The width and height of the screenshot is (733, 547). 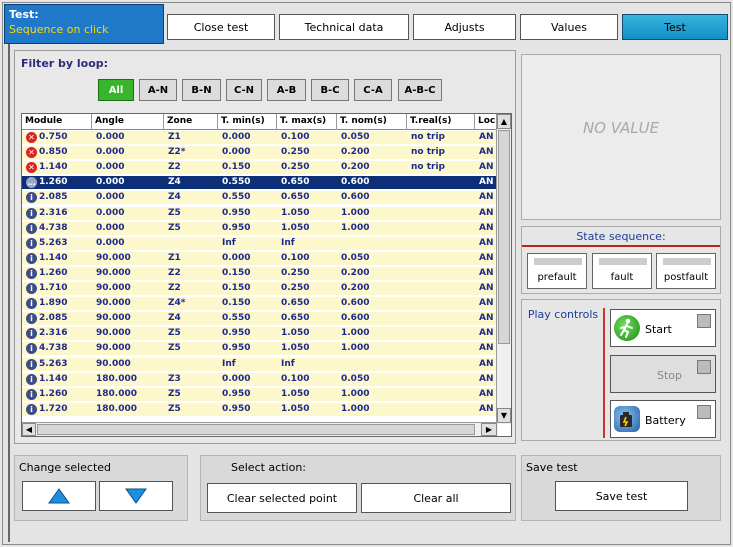 I want to click on table-row: i 5.263 0.000 Inf Inf AN, so click(x=259, y=243).